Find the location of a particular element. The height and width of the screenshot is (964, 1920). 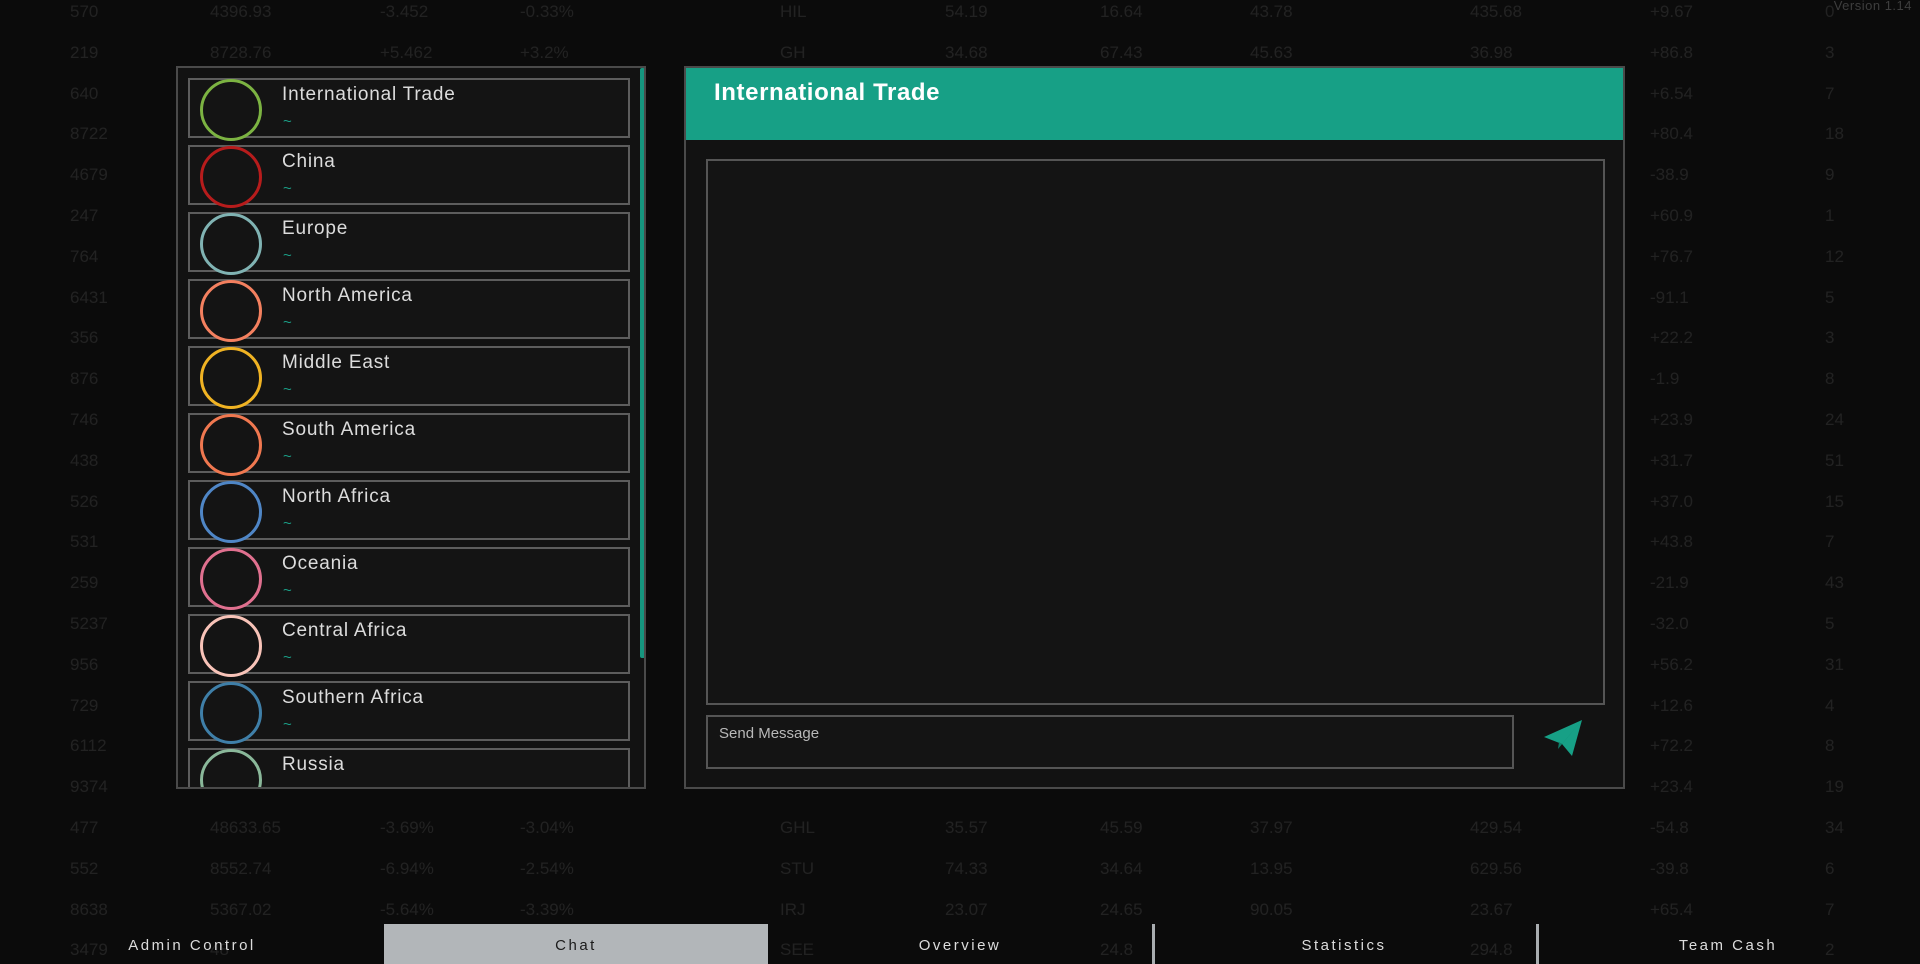

send-button is located at coordinates (1563, 739).